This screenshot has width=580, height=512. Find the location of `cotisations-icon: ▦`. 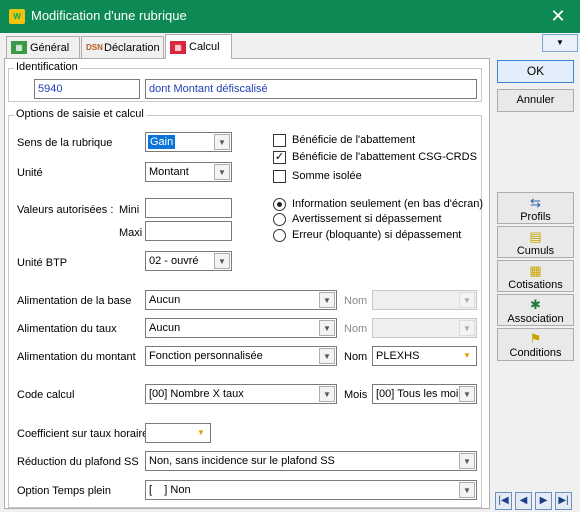

cotisations-icon: ▦ is located at coordinates (535, 270).